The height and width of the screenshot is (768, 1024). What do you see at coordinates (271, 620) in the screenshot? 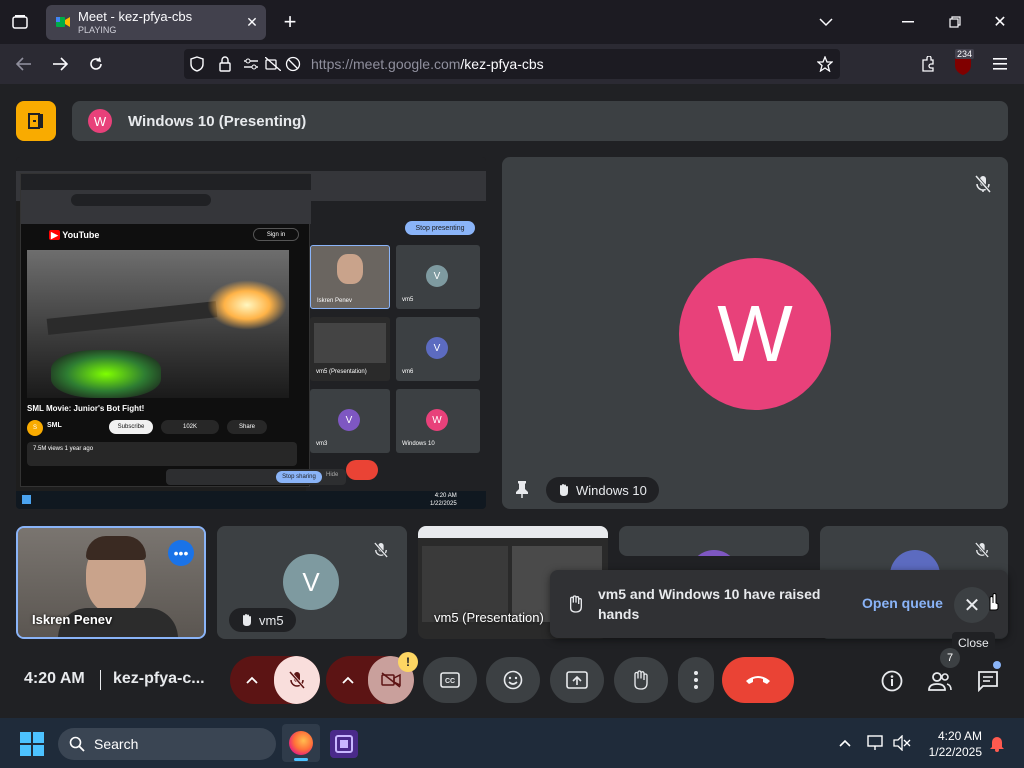
I see `vm5-name: vm5` at bounding box center [271, 620].